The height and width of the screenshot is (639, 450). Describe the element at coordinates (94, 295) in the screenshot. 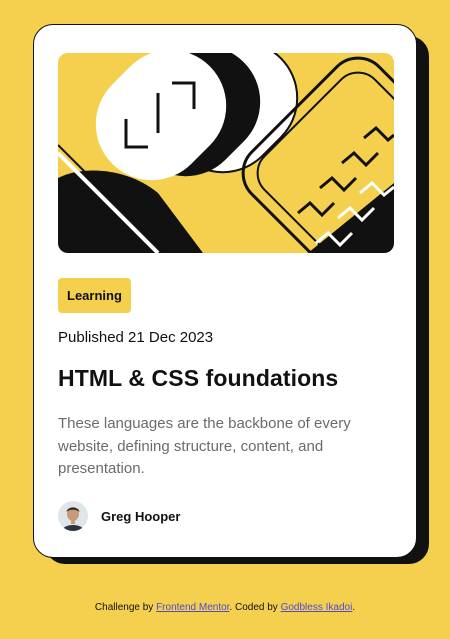

I see `category-tag: Learning` at that location.